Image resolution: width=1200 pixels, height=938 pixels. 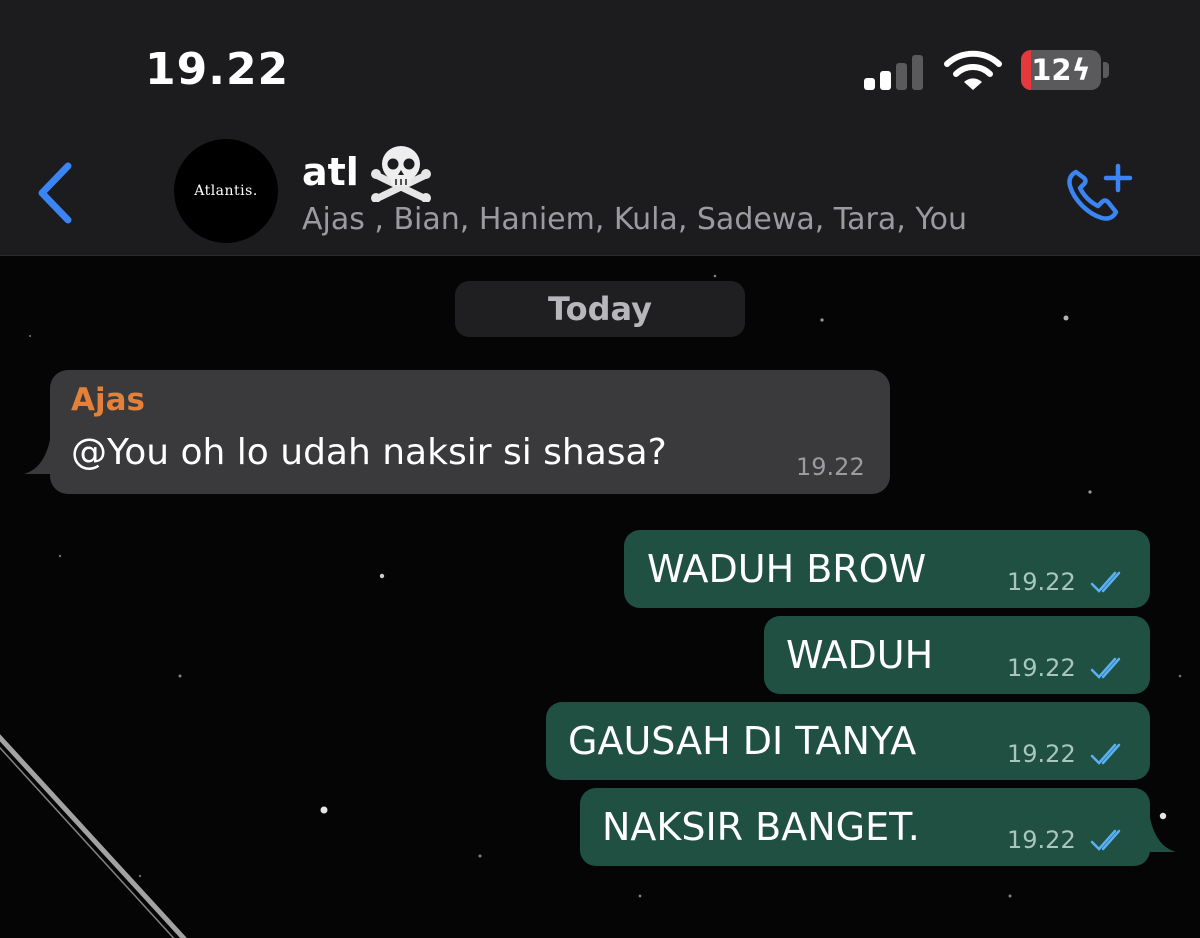 What do you see at coordinates (56, 193) in the screenshot?
I see `chevron-left-icon` at bounding box center [56, 193].